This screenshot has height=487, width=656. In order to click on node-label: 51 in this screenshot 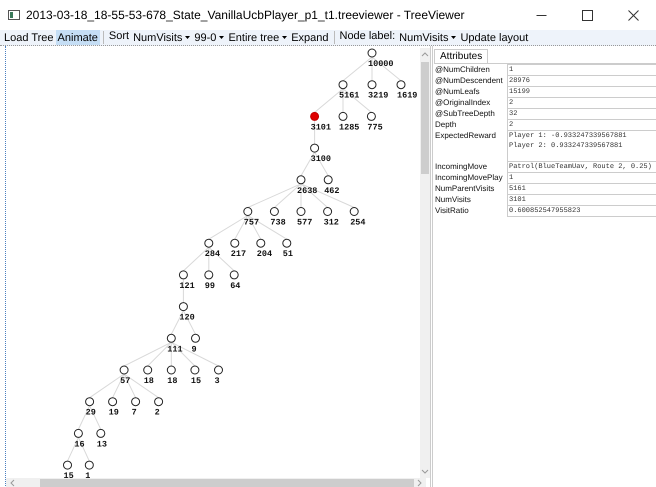, I will do `click(287, 254)`.